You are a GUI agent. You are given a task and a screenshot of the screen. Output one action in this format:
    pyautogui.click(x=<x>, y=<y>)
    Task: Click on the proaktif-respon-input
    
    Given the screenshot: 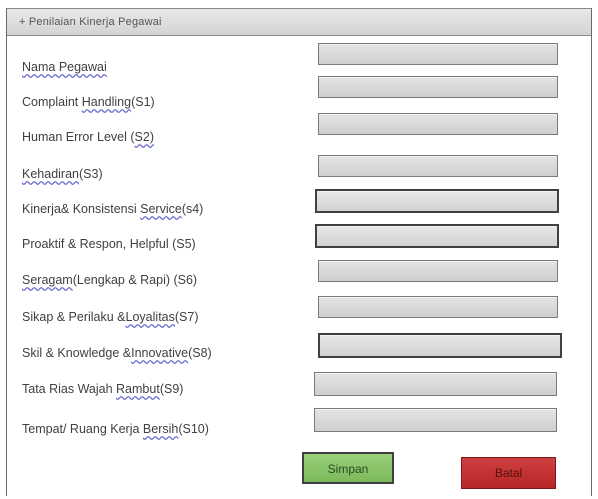 What is the action you would take?
    pyautogui.click(x=437, y=236)
    